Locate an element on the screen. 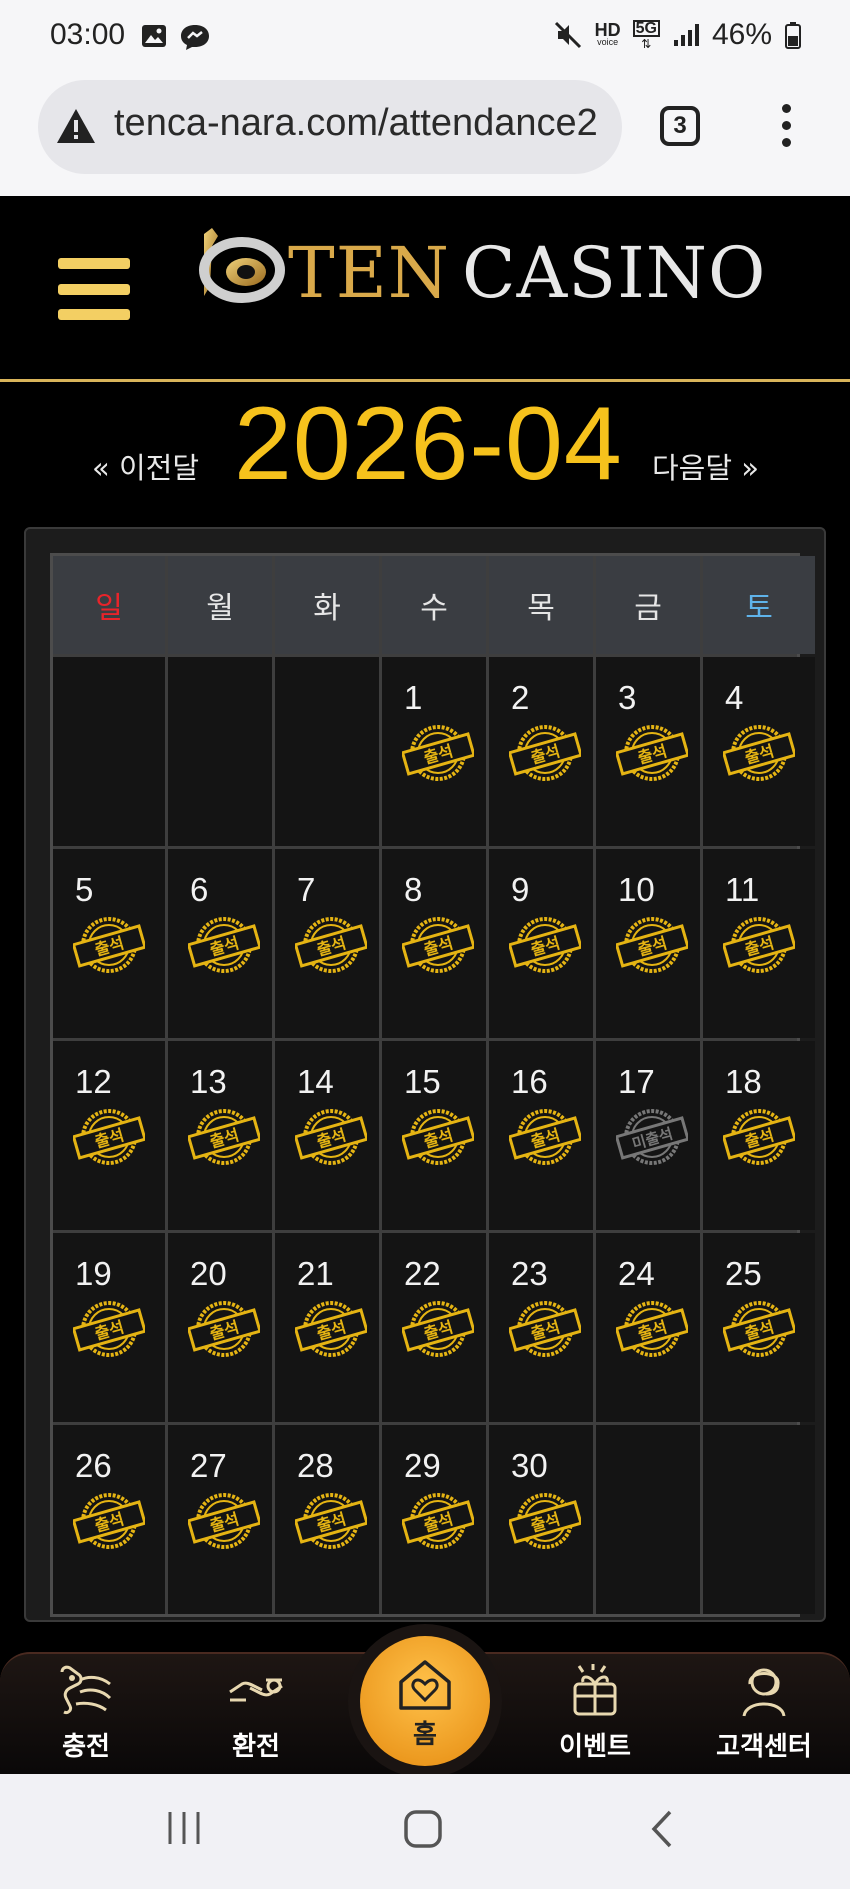 Image resolution: width=850 pixels, height=1889 pixels. day-number: 28 is located at coordinates (315, 1465).